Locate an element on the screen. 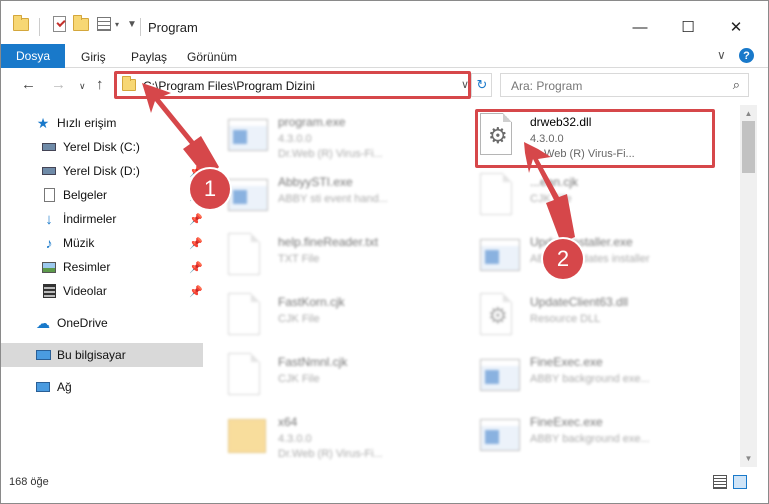 The image size is (769, 504). tab-view: Görünüm is located at coordinates (212, 57).